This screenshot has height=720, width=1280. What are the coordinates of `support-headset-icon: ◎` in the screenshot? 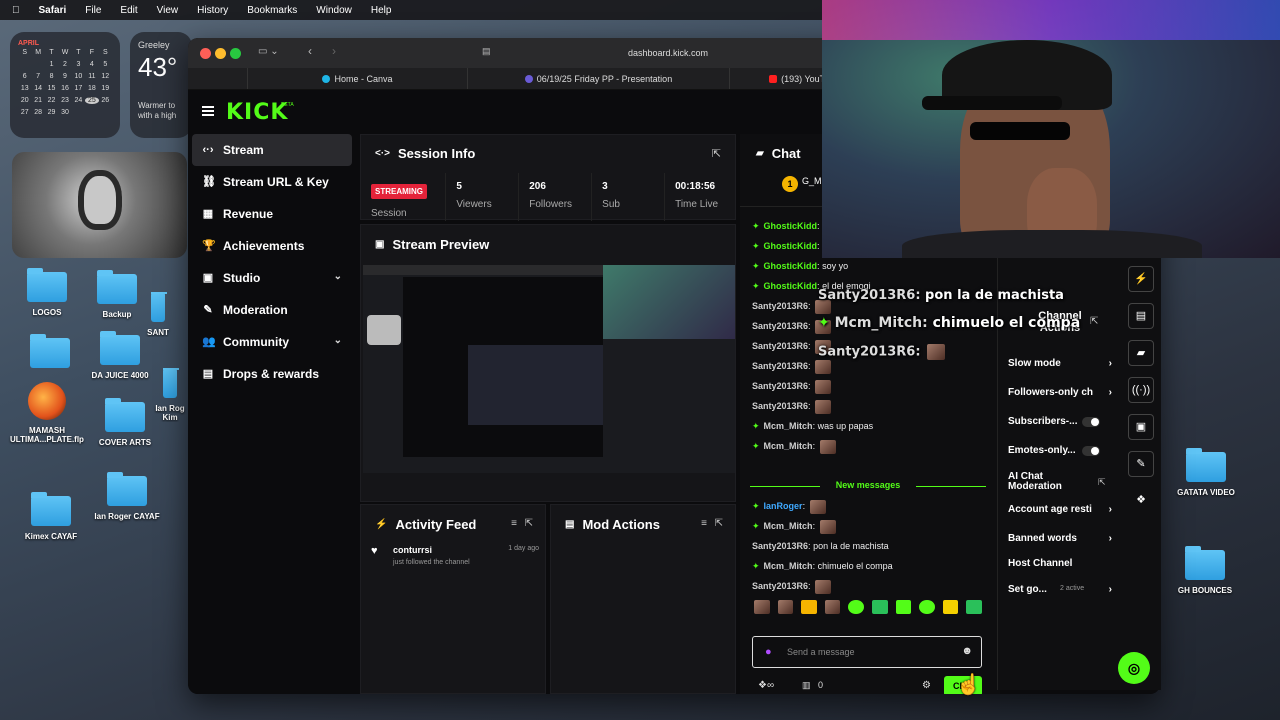 It's located at (1134, 668).